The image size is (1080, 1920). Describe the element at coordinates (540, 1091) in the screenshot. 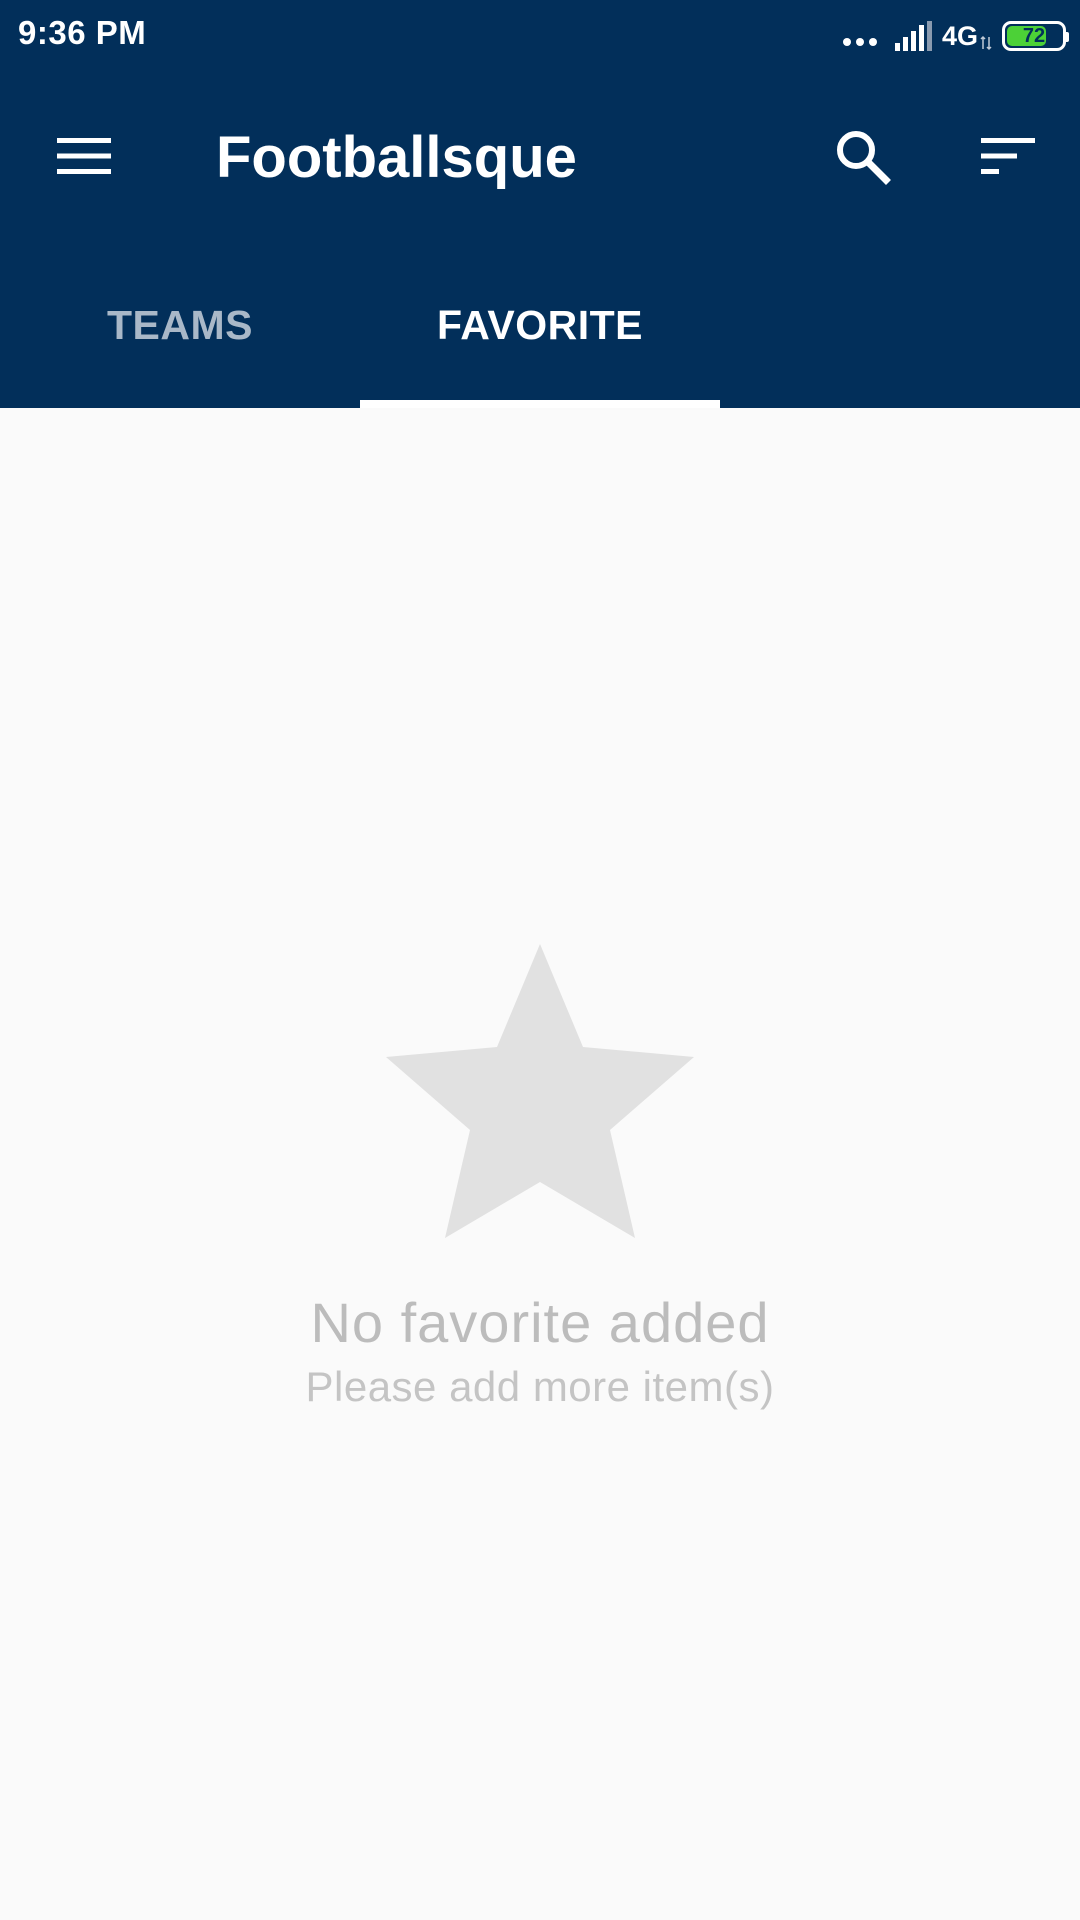

I see `star-icon` at that location.